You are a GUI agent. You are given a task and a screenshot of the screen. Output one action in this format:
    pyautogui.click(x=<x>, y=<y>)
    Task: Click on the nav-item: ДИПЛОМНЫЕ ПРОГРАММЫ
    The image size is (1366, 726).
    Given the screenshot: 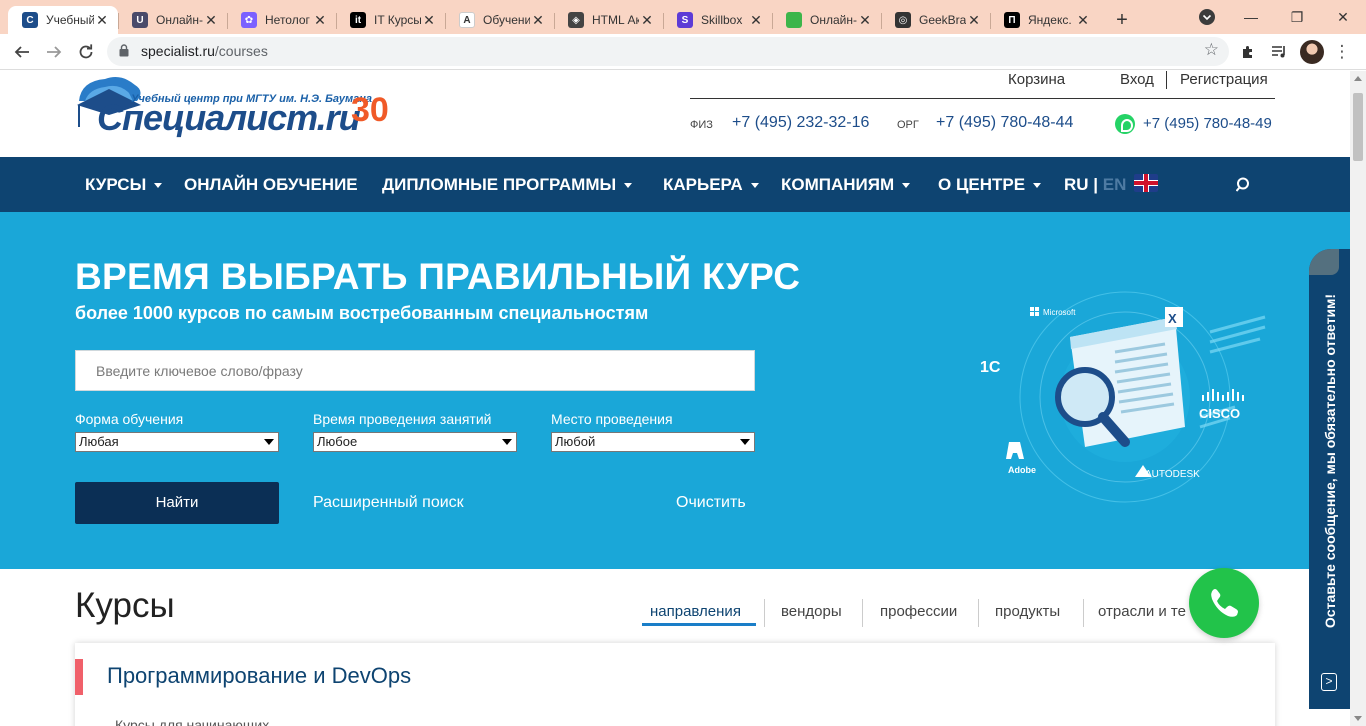 What is the action you would take?
    pyautogui.click(x=507, y=184)
    